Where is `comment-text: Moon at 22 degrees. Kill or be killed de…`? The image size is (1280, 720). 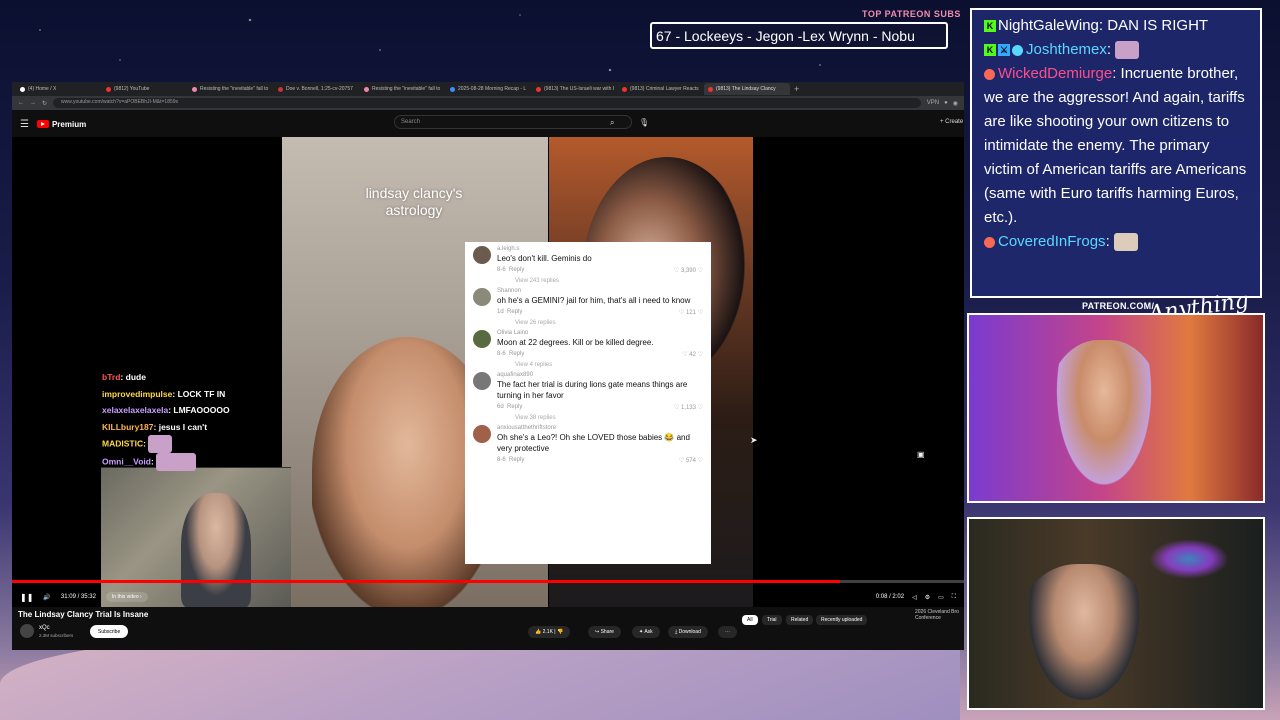 comment-text: Moon at 22 degrees. Kill or be killed de… is located at coordinates (575, 342).